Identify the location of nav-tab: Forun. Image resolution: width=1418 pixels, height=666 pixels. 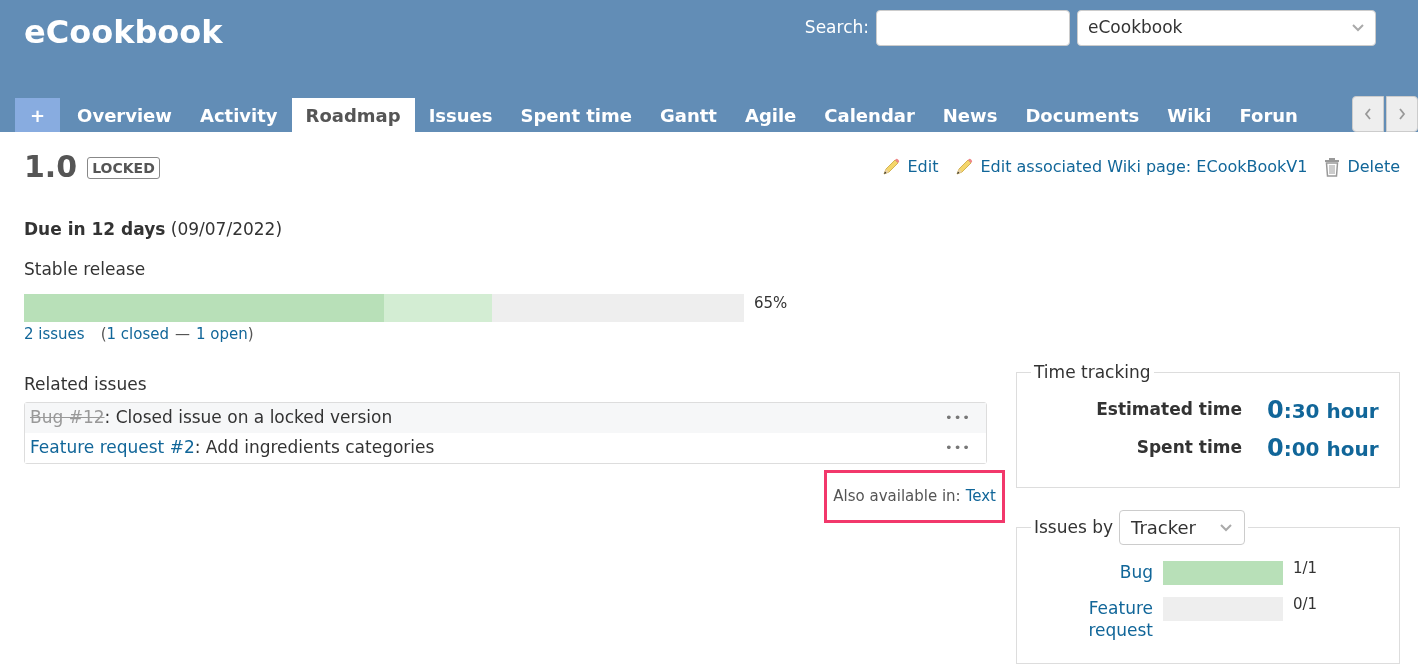
(1268, 115).